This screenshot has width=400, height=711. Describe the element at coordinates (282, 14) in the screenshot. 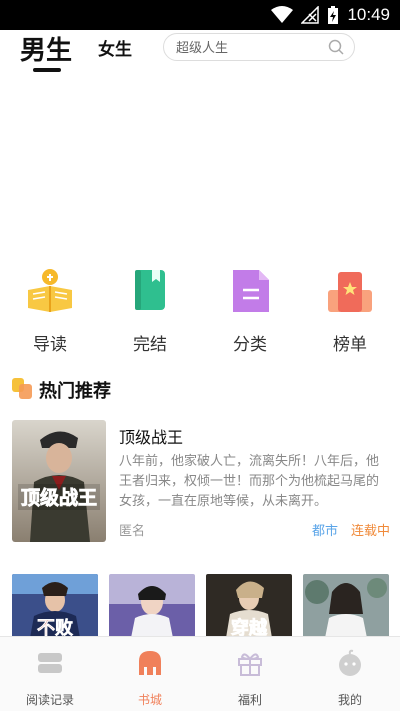

I see `wifi-icon` at that location.